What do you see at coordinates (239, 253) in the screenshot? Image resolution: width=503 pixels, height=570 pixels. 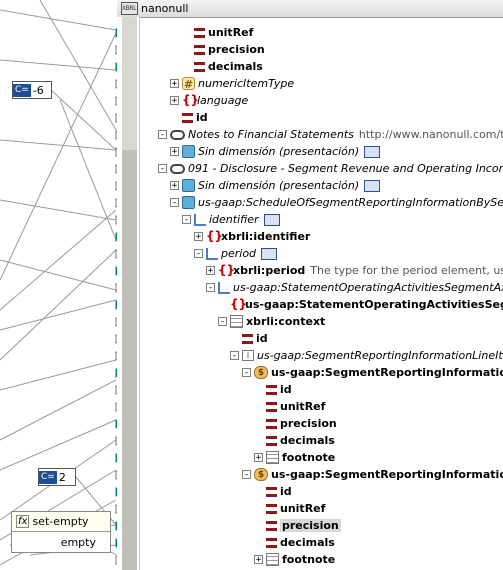 I see `tree-node-label: period` at bounding box center [239, 253].